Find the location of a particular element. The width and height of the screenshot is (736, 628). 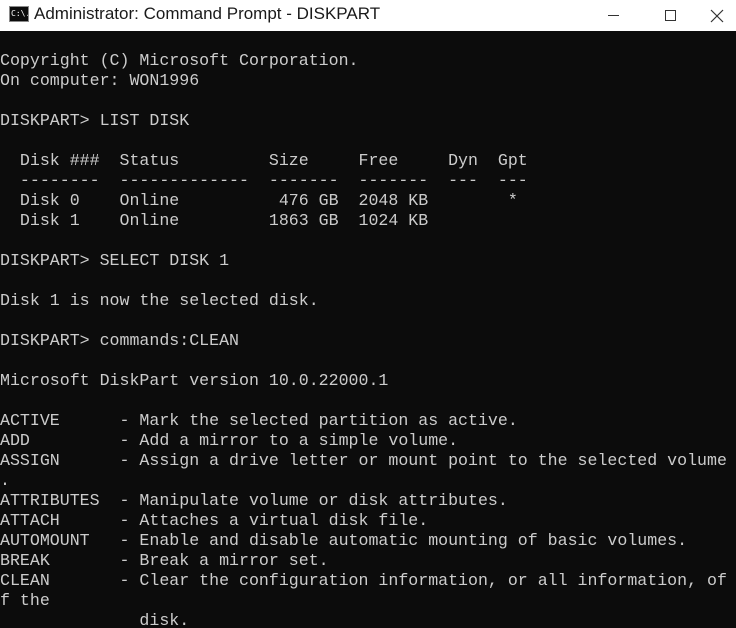

command-prompt-icon: C:\. is located at coordinates (19, 14).